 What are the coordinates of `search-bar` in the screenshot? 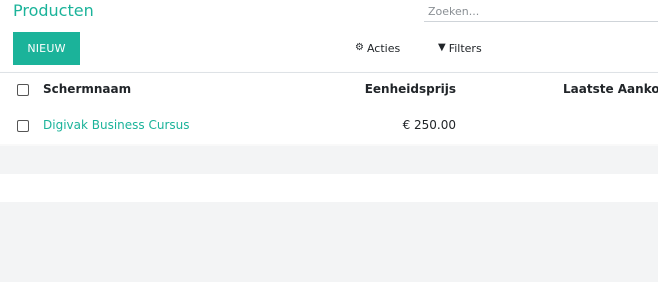 It's located at (541, 11).